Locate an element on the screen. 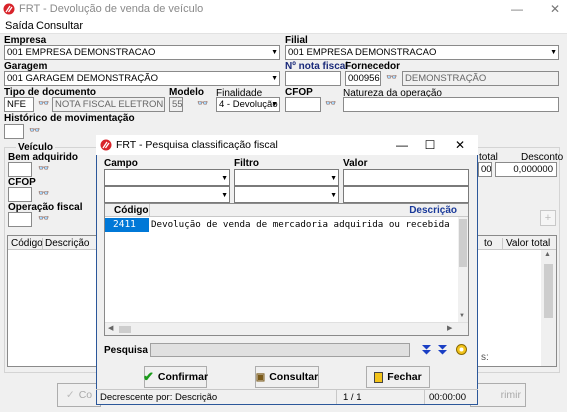 Image resolution: width=567 pixels, height=412 pixels. row-codigo: 2411 is located at coordinates (124, 224).